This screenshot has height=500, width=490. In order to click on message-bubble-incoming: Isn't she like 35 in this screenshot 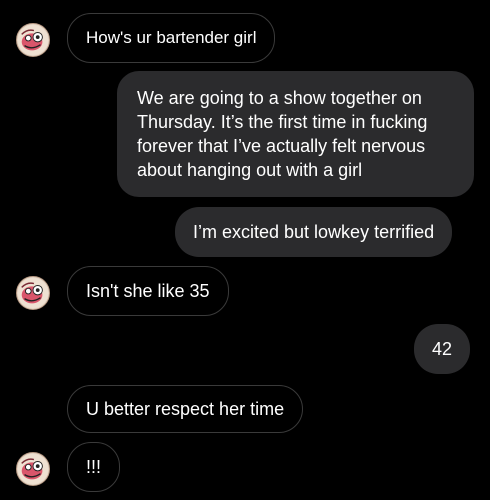, I will do `click(148, 291)`.